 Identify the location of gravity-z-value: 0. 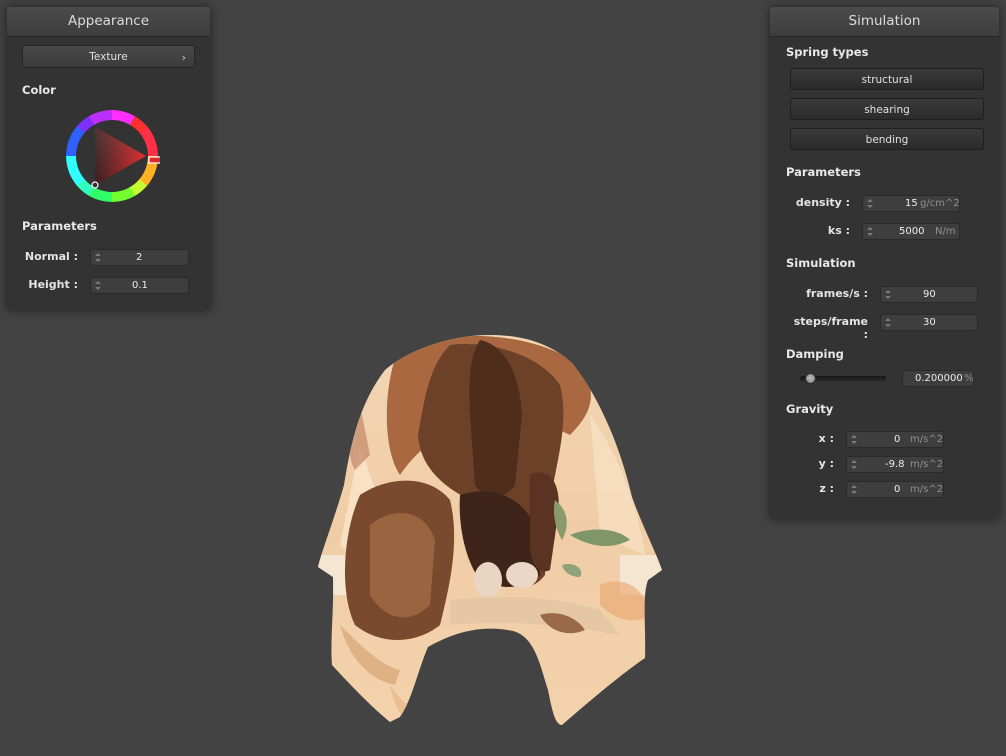
(897, 489).